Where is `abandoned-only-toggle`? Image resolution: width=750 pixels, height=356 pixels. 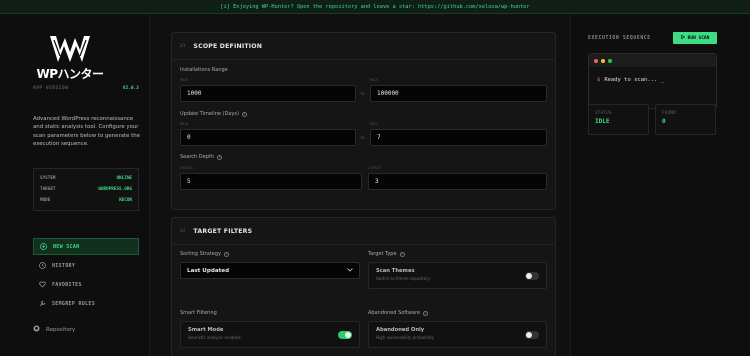 abandoned-only-toggle is located at coordinates (532, 335).